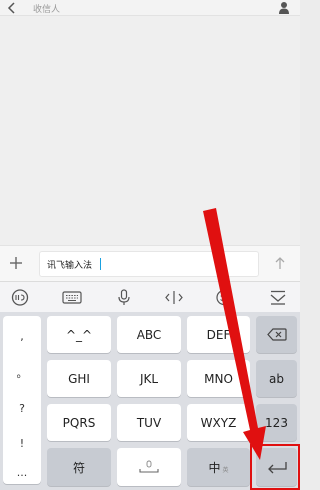 The width and height of the screenshot is (320, 490). Describe the element at coordinates (46, 8) in the screenshot. I see `recipient-field: 收信人` at that location.